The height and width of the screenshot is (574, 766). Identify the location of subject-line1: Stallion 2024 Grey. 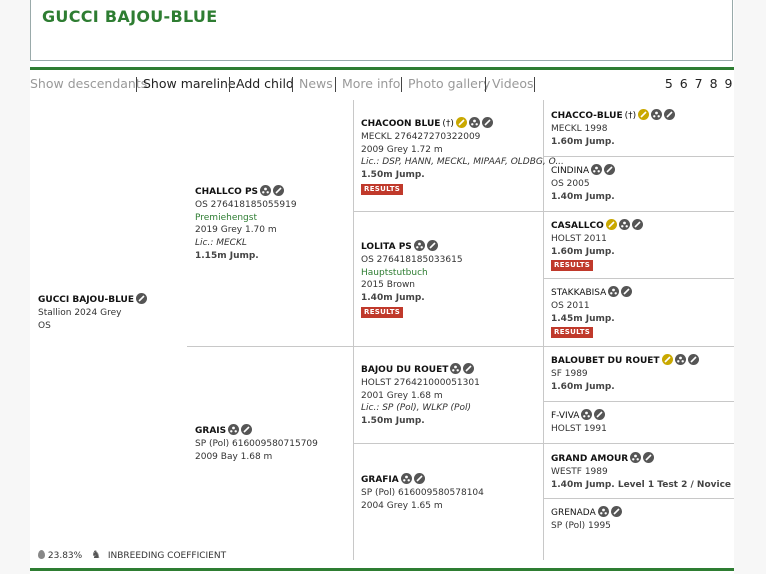
(80, 312).